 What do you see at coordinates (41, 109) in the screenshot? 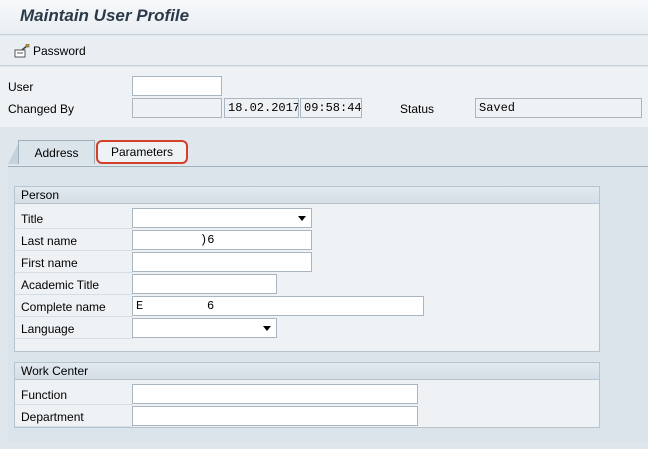
I see `changed-by-label: Changed By` at bounding box center [41, 109].